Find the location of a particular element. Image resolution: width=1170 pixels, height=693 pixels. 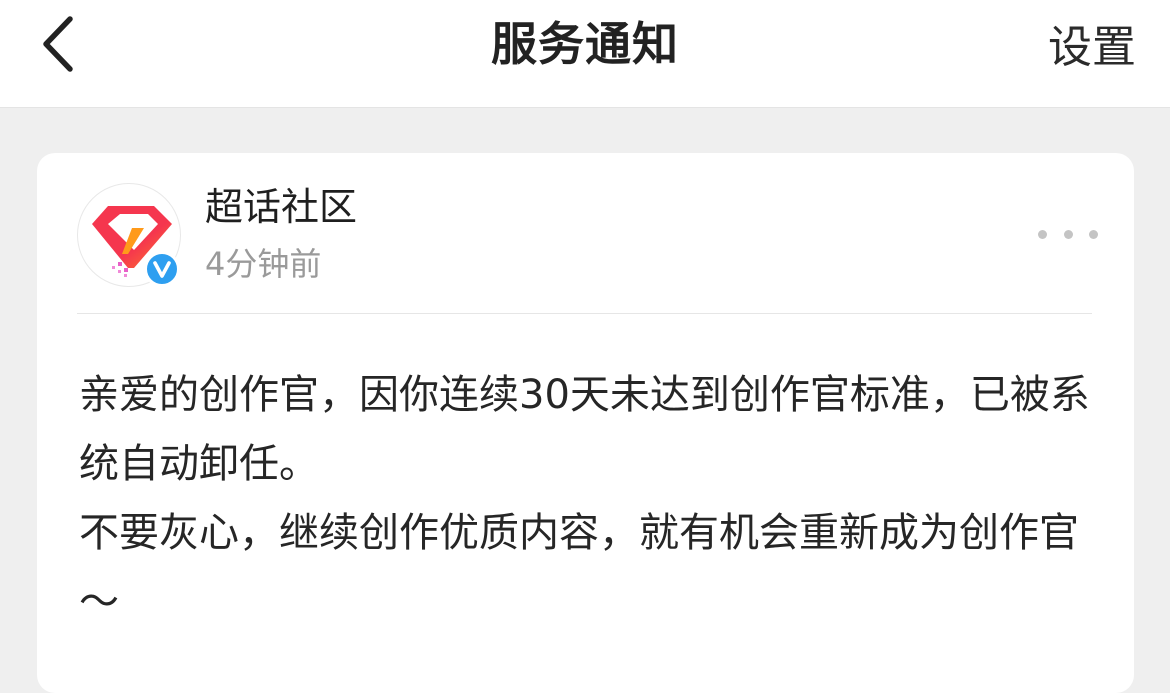

message-paragraph: 亲爱的创作官，因你连续30天未达到创作官标准，已被系统自动卸任。 is located at coordinates (584, 429).